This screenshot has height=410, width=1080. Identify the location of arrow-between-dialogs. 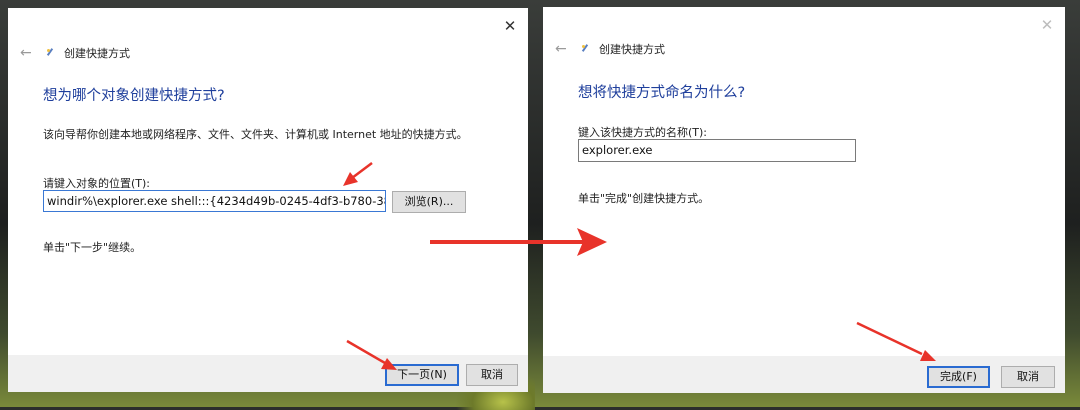
(518, 242).